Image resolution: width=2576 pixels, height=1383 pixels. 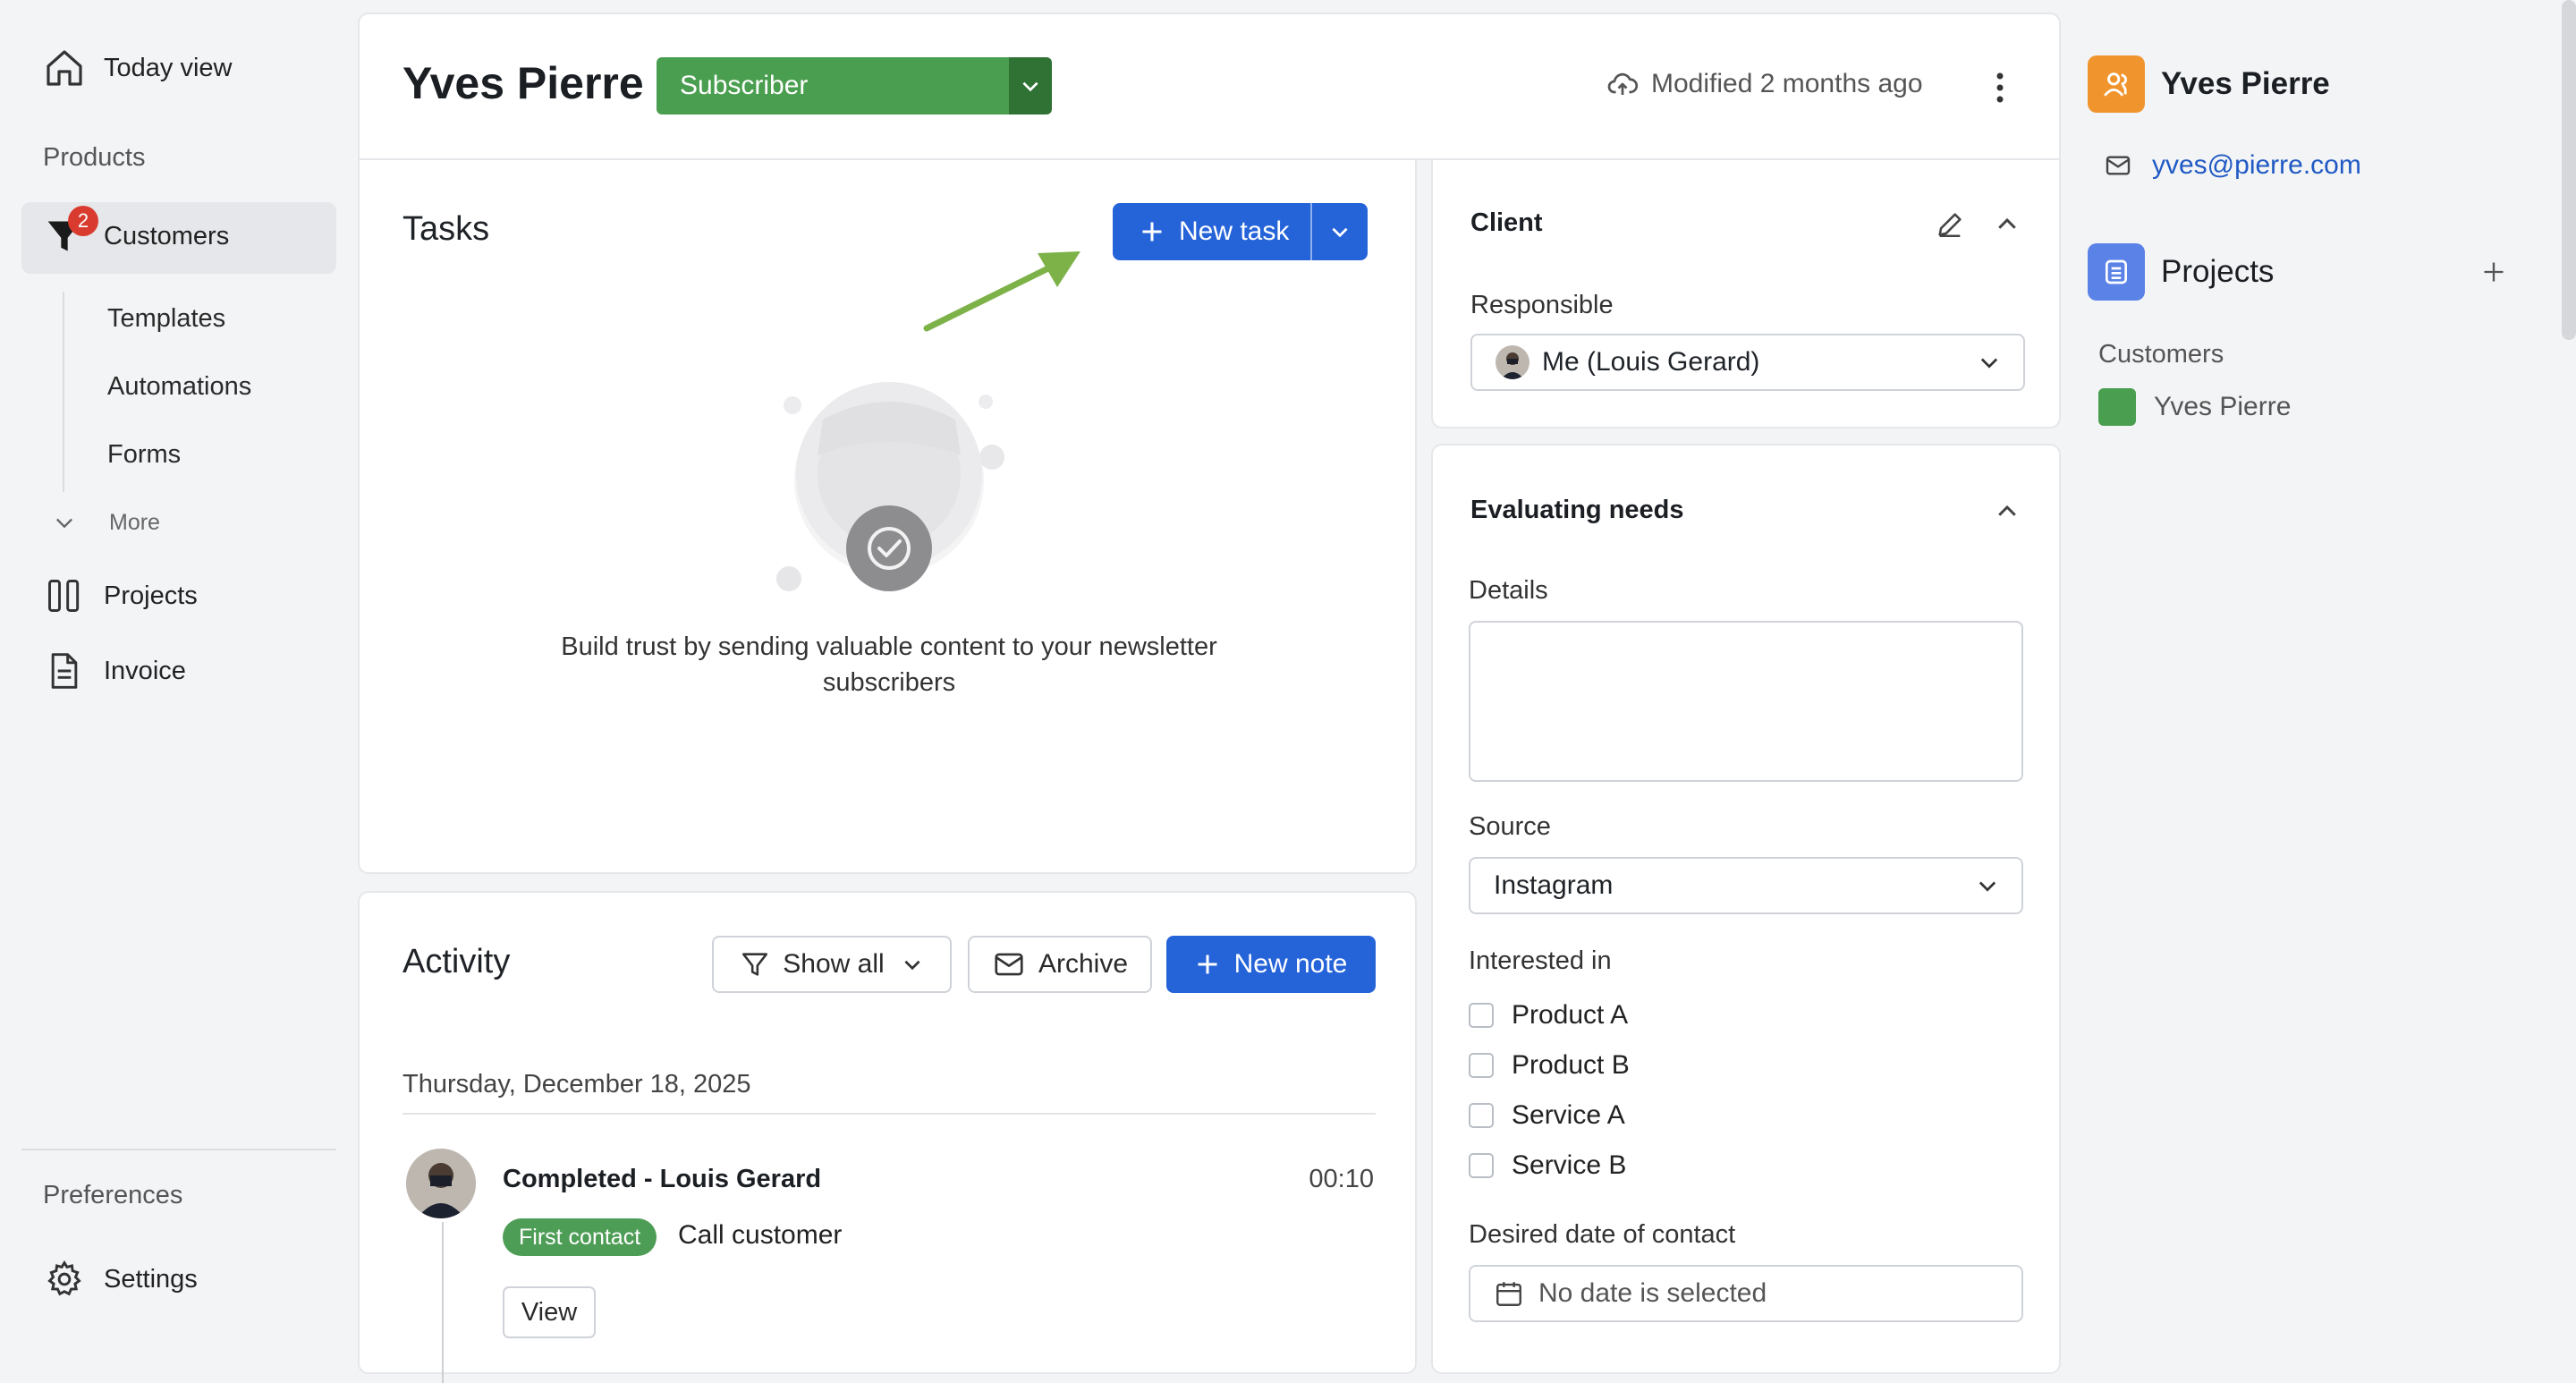 I want to click on new-note-button: New note, so click(x=1271, y=965).